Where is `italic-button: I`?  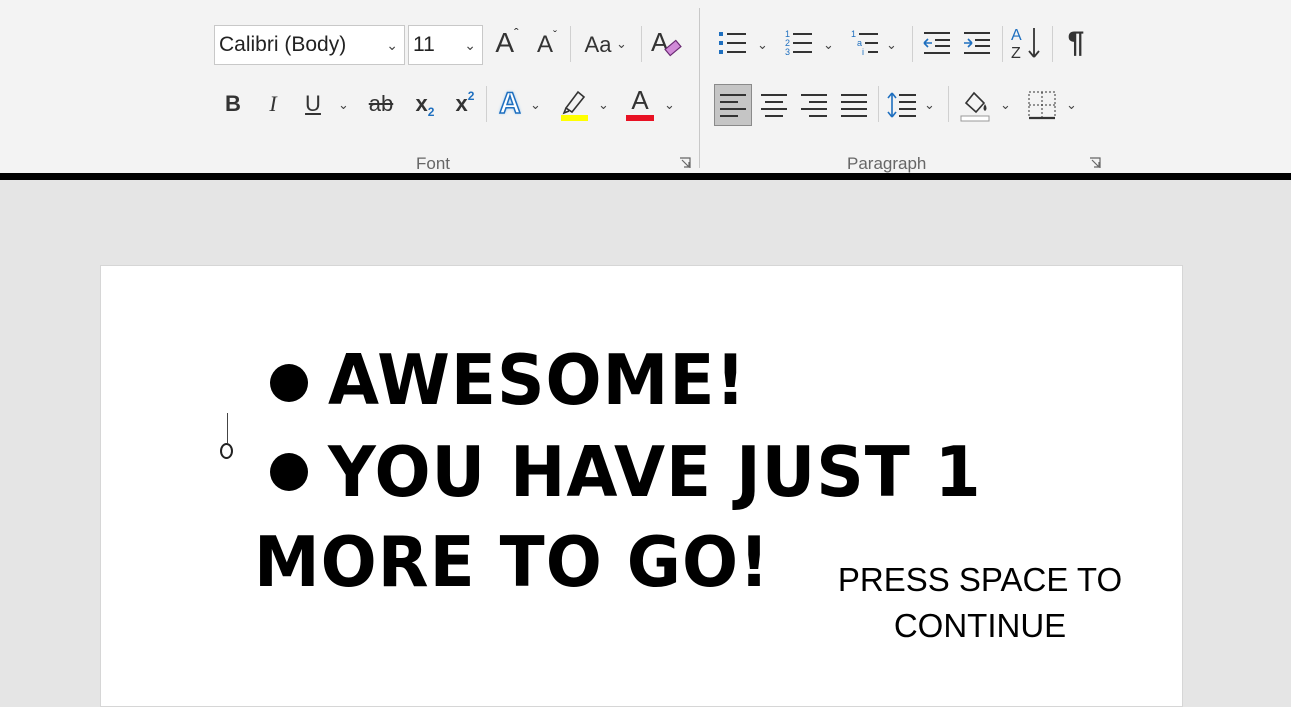 italic-button: I is located at coordinates (273, 104).